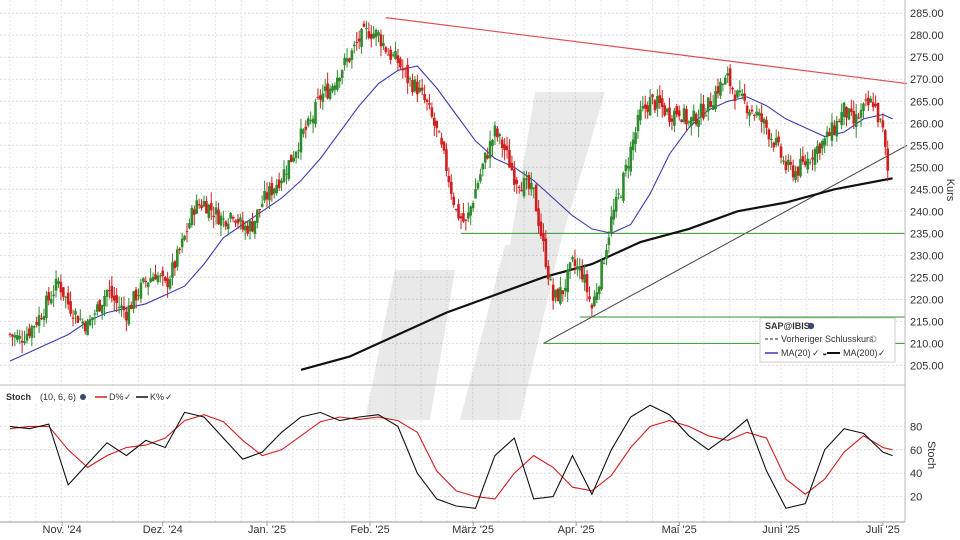 This screenshot has height=540, width=960. What do you see at coordinates (819, 353) in the screenshot?
I see `legend-ma20-check-icon: ✓ ◒` at bounding box center [819, 353].